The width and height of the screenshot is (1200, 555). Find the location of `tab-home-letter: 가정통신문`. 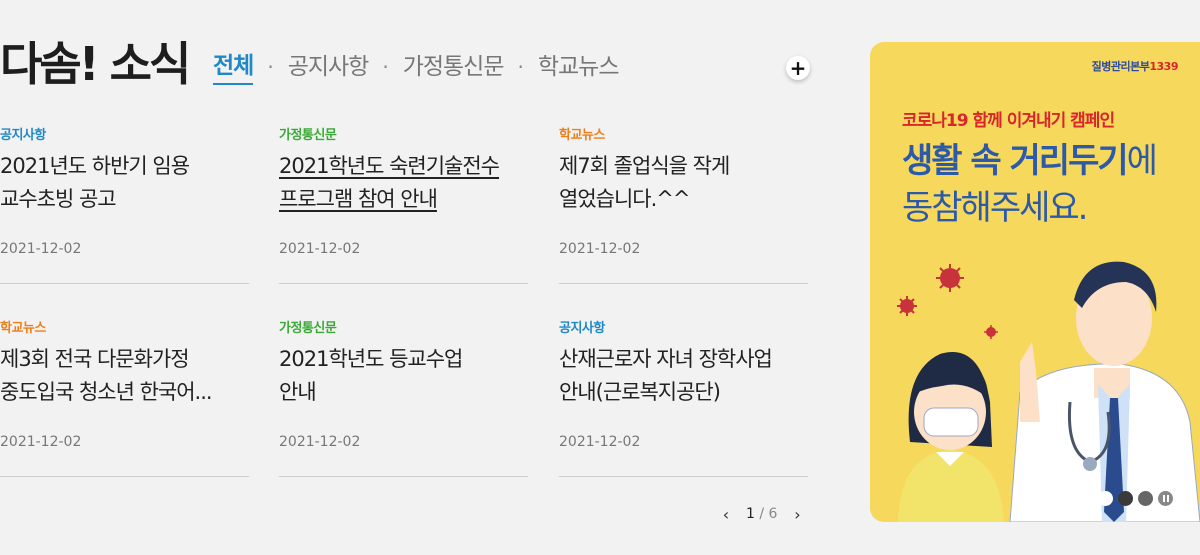

tab-home-letter: 가정통신문 is located at coordinates (454, 67).